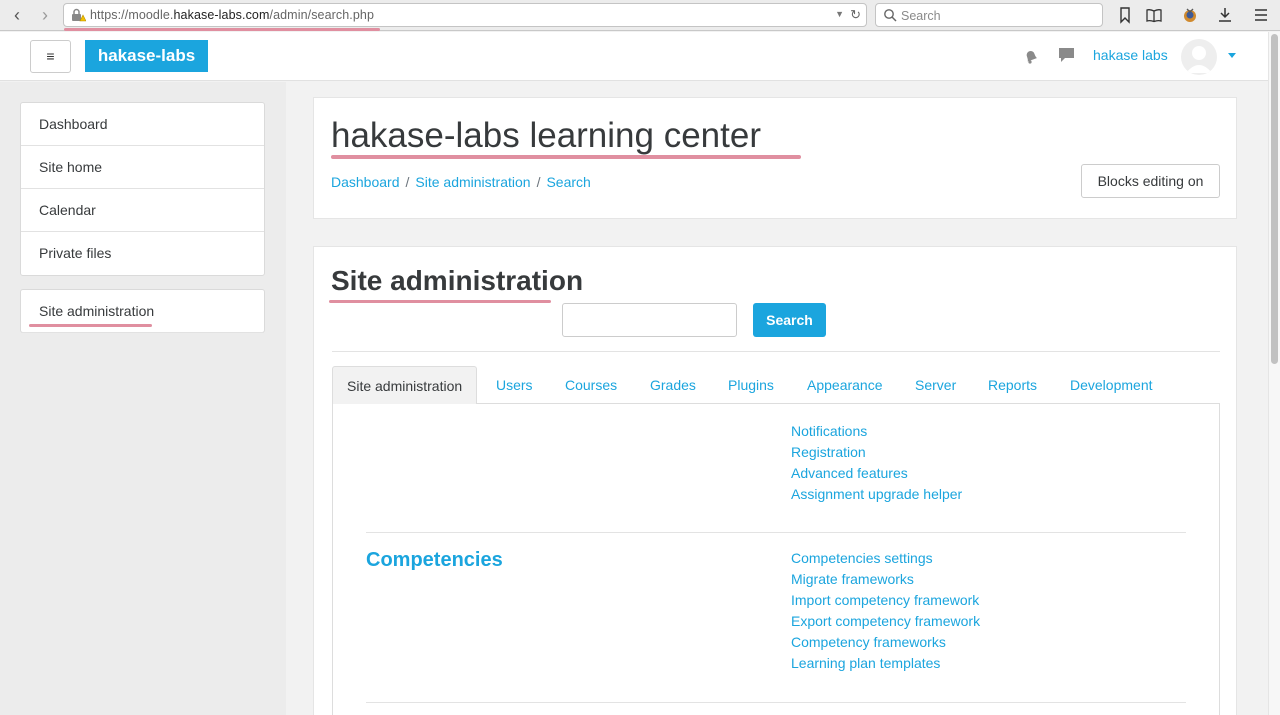 This screenshot has height=715, width=1280. Describe the element at coordinates (222, 29) in the screenshot. I see `url-highlight-underline` at that location.